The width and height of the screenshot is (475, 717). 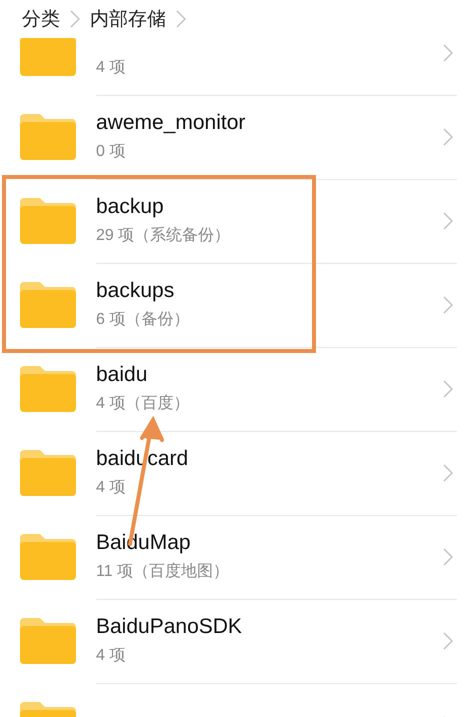 I want to click on breadcrumb: 分类, so click(x=41, y=19).